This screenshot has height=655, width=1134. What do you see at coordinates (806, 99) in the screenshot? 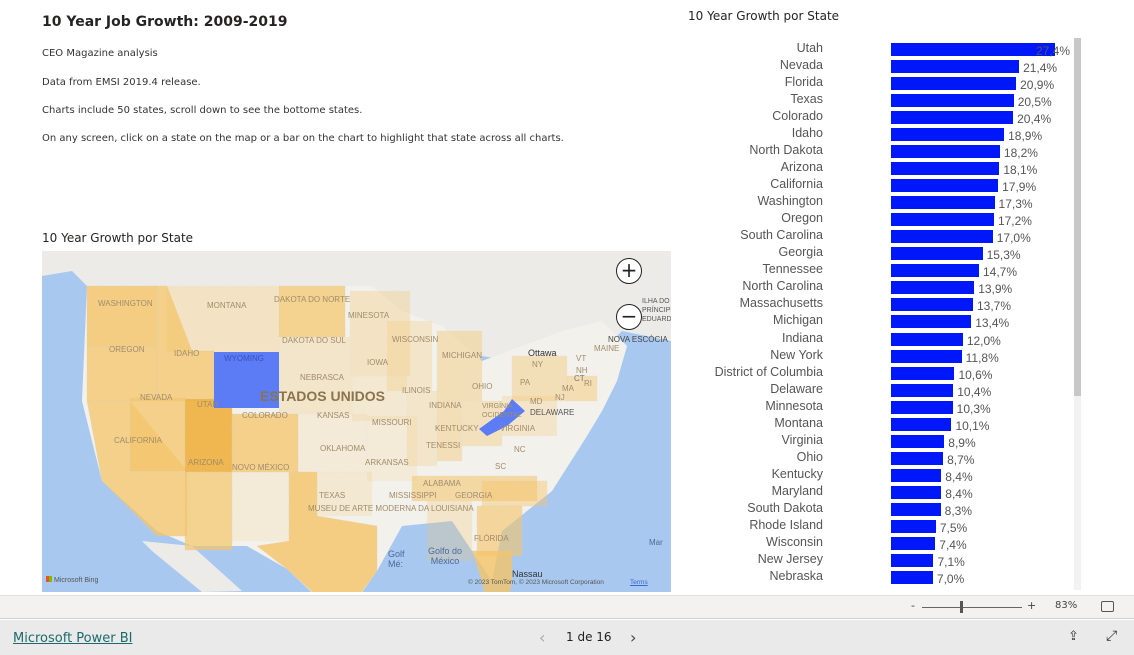
I see `bar-label: Texas` at bounding box center [806, 99].